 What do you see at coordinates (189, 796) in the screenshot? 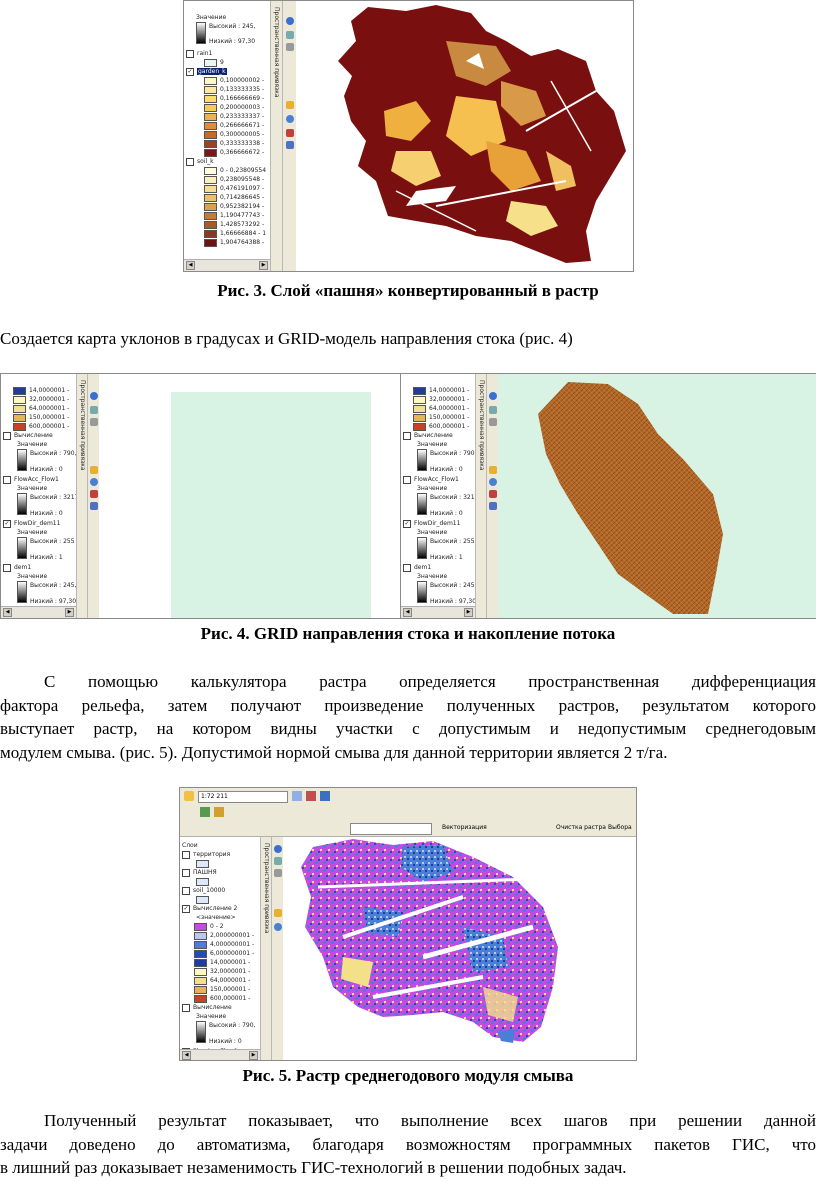
I see `add-data-icon` at bounding box center [189, 796].